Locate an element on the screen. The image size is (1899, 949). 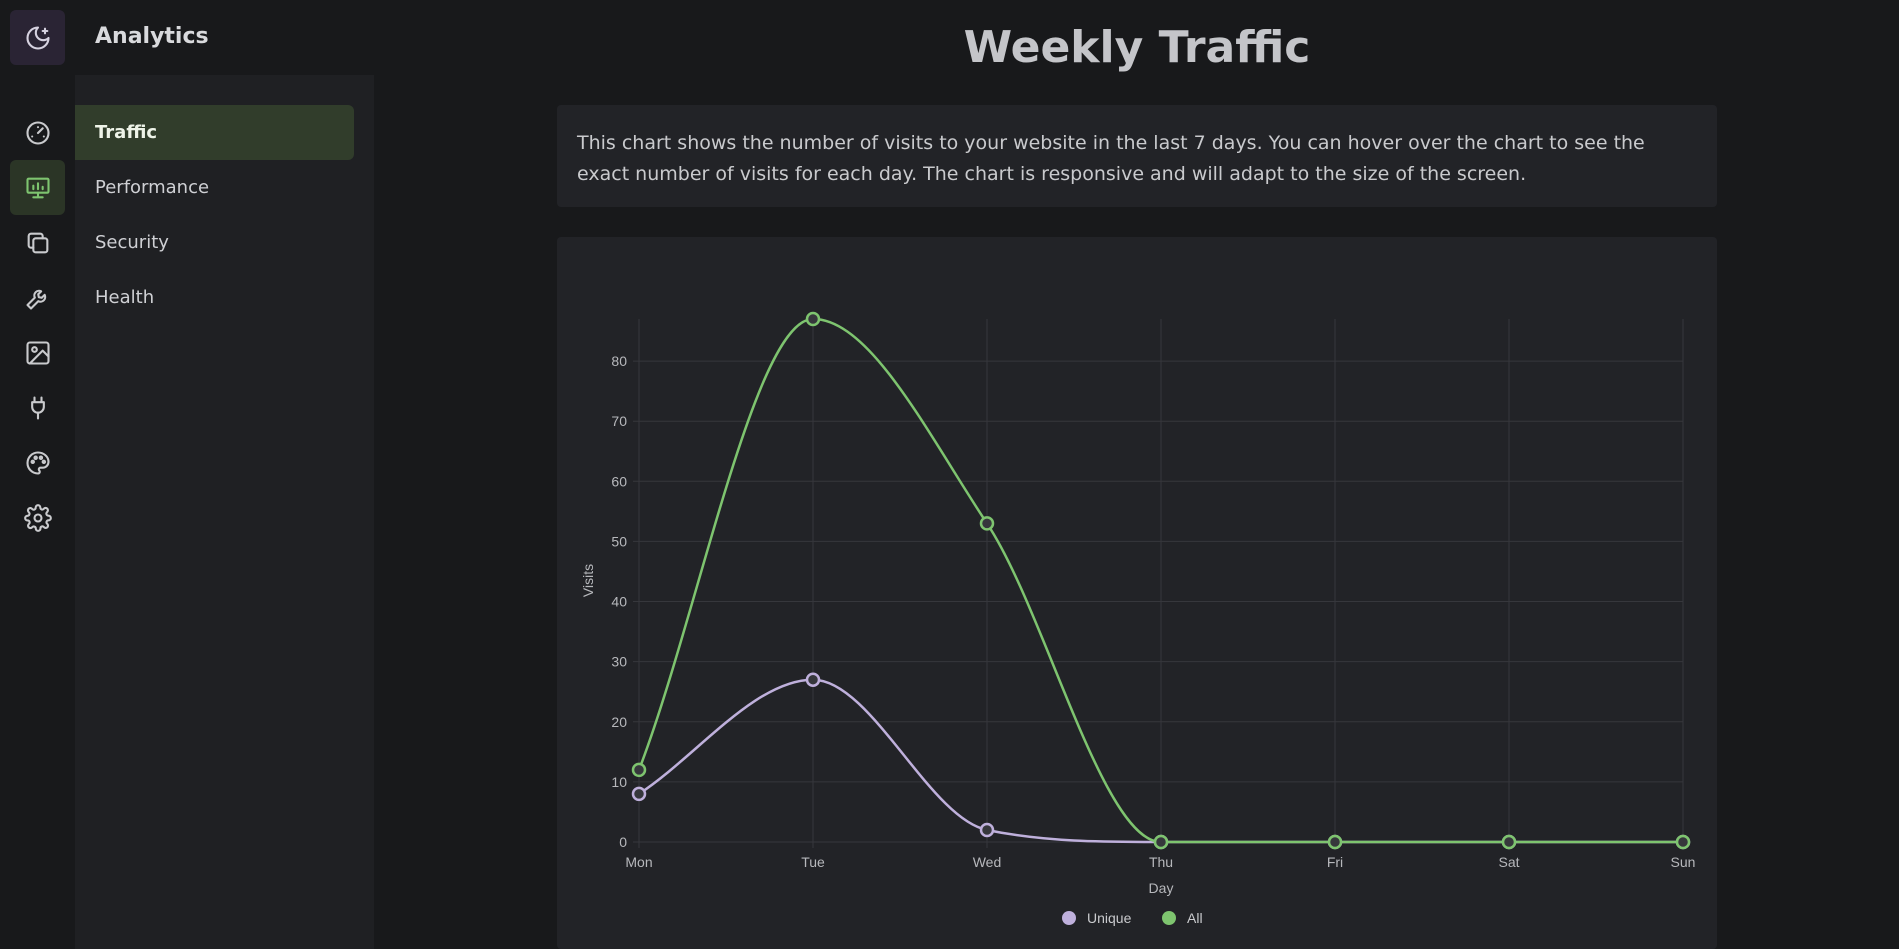
sidebar-item-label: Health is located at coordinates (125, 297).